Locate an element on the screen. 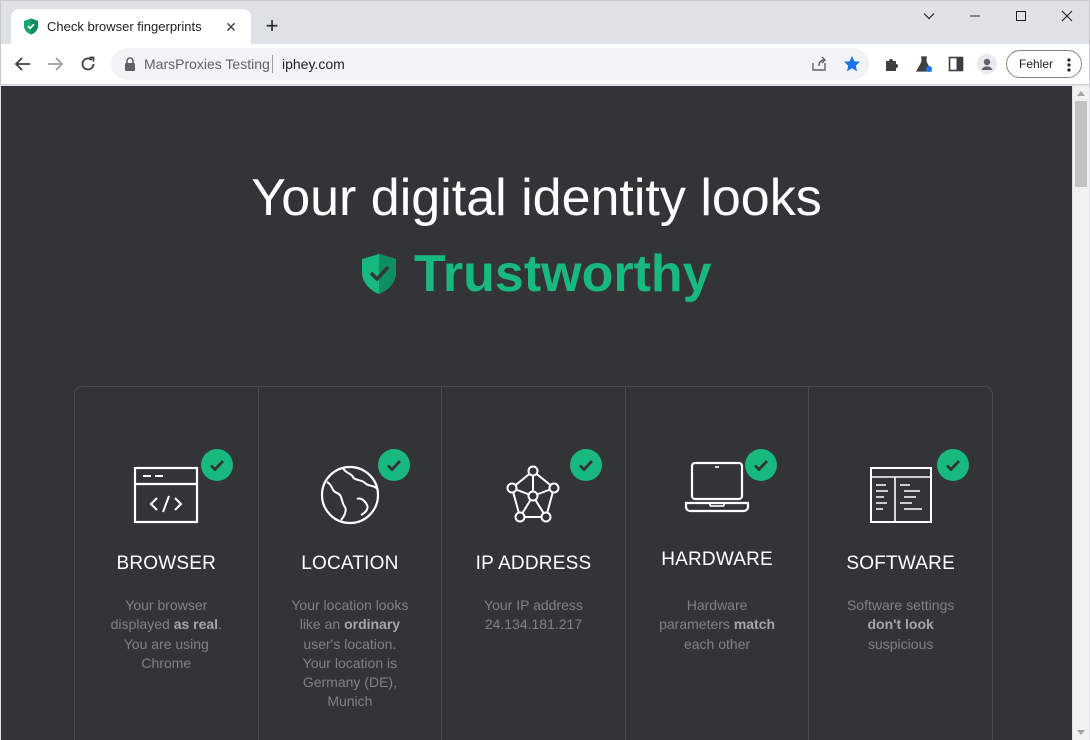 The width and height of the screenshot is (1090, 740). share-icon is located at coordinates (819, 64).